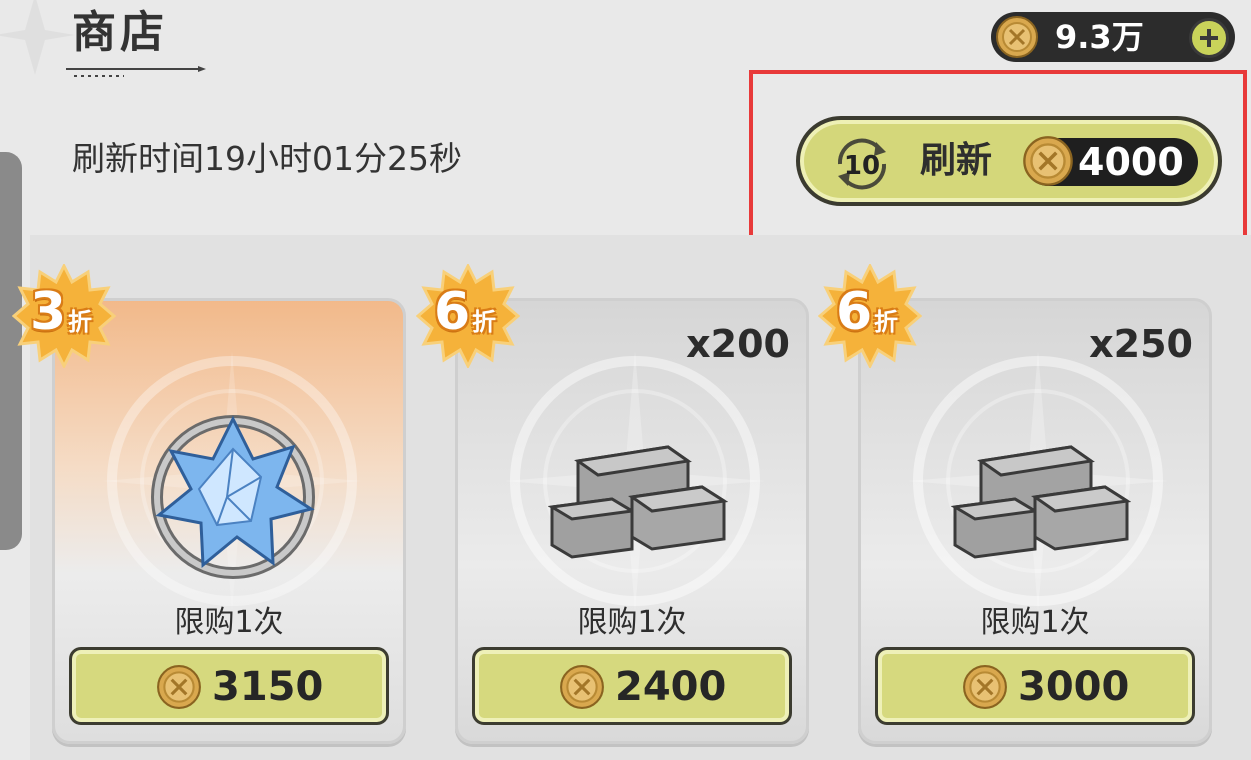 The width and height of the screenshot is (1251, 760). Describe the element at coordinates (1141, 344) in the screenshot. I see `item-quantity: x250` at that location.